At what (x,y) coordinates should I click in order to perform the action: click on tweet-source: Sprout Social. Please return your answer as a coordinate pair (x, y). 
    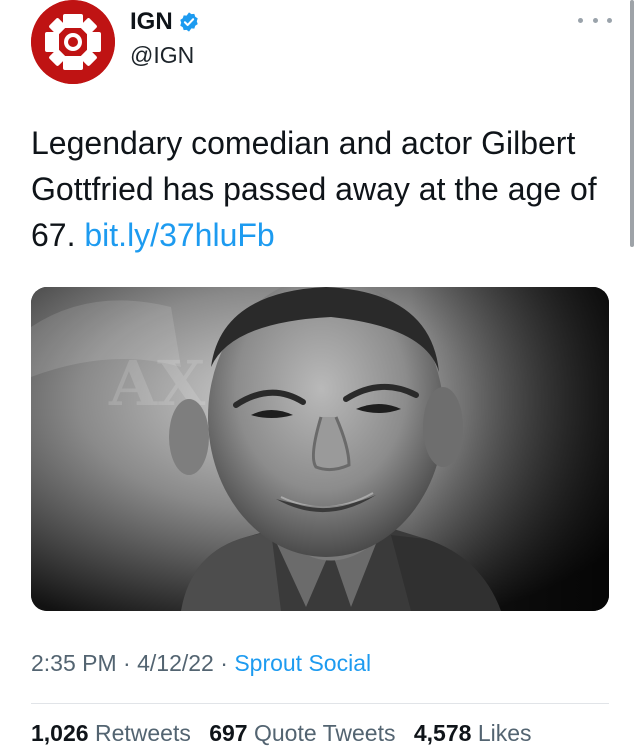
    Looking at the image, I should click on (302, 663).